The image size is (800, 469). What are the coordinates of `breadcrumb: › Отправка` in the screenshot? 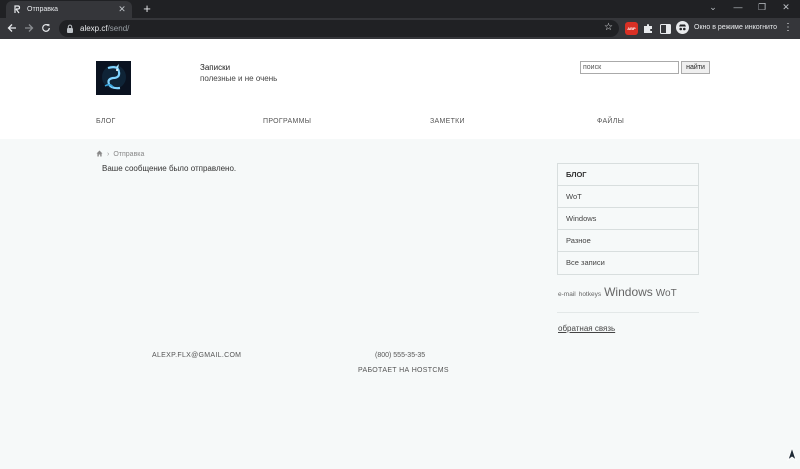 It's located at (120, 154).